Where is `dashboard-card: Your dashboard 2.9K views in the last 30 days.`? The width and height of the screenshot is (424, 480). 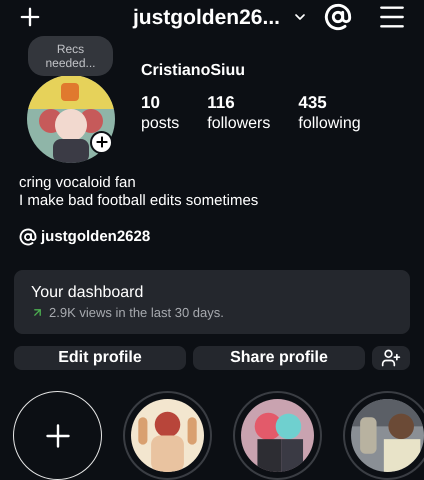 dashboard-card: Your dashboard 2.9K views in the last 30 days. is located at coordinates (212, 302).